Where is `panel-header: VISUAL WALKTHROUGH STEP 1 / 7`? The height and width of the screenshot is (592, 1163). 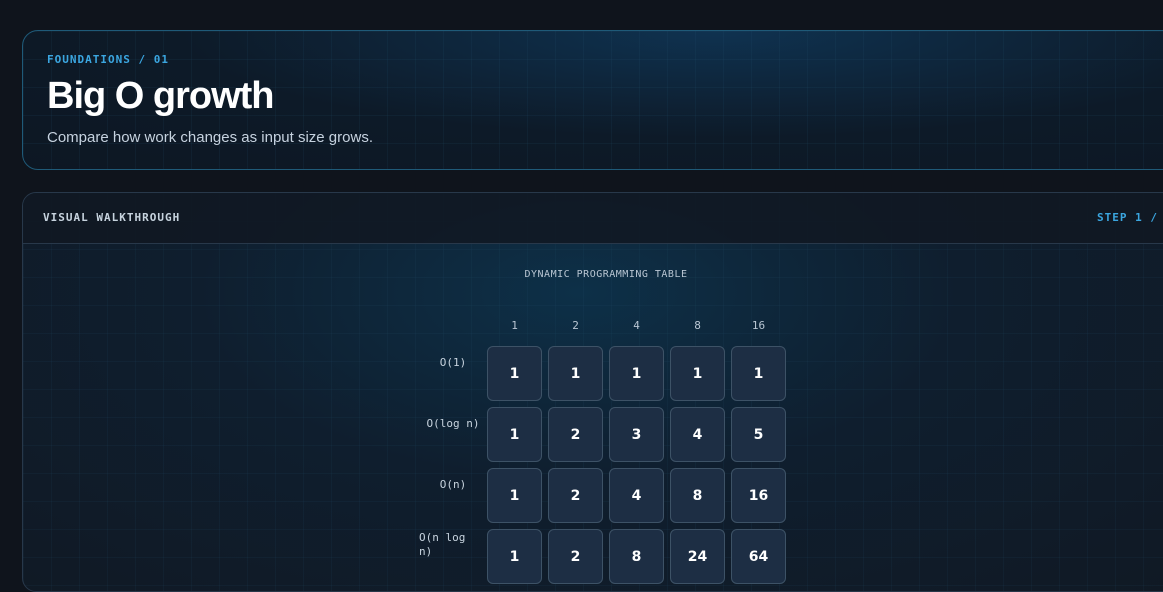 panel-header: VISUAL WALKTHROUGH STEP 1 / 7 is located at coordinates (593, 218).